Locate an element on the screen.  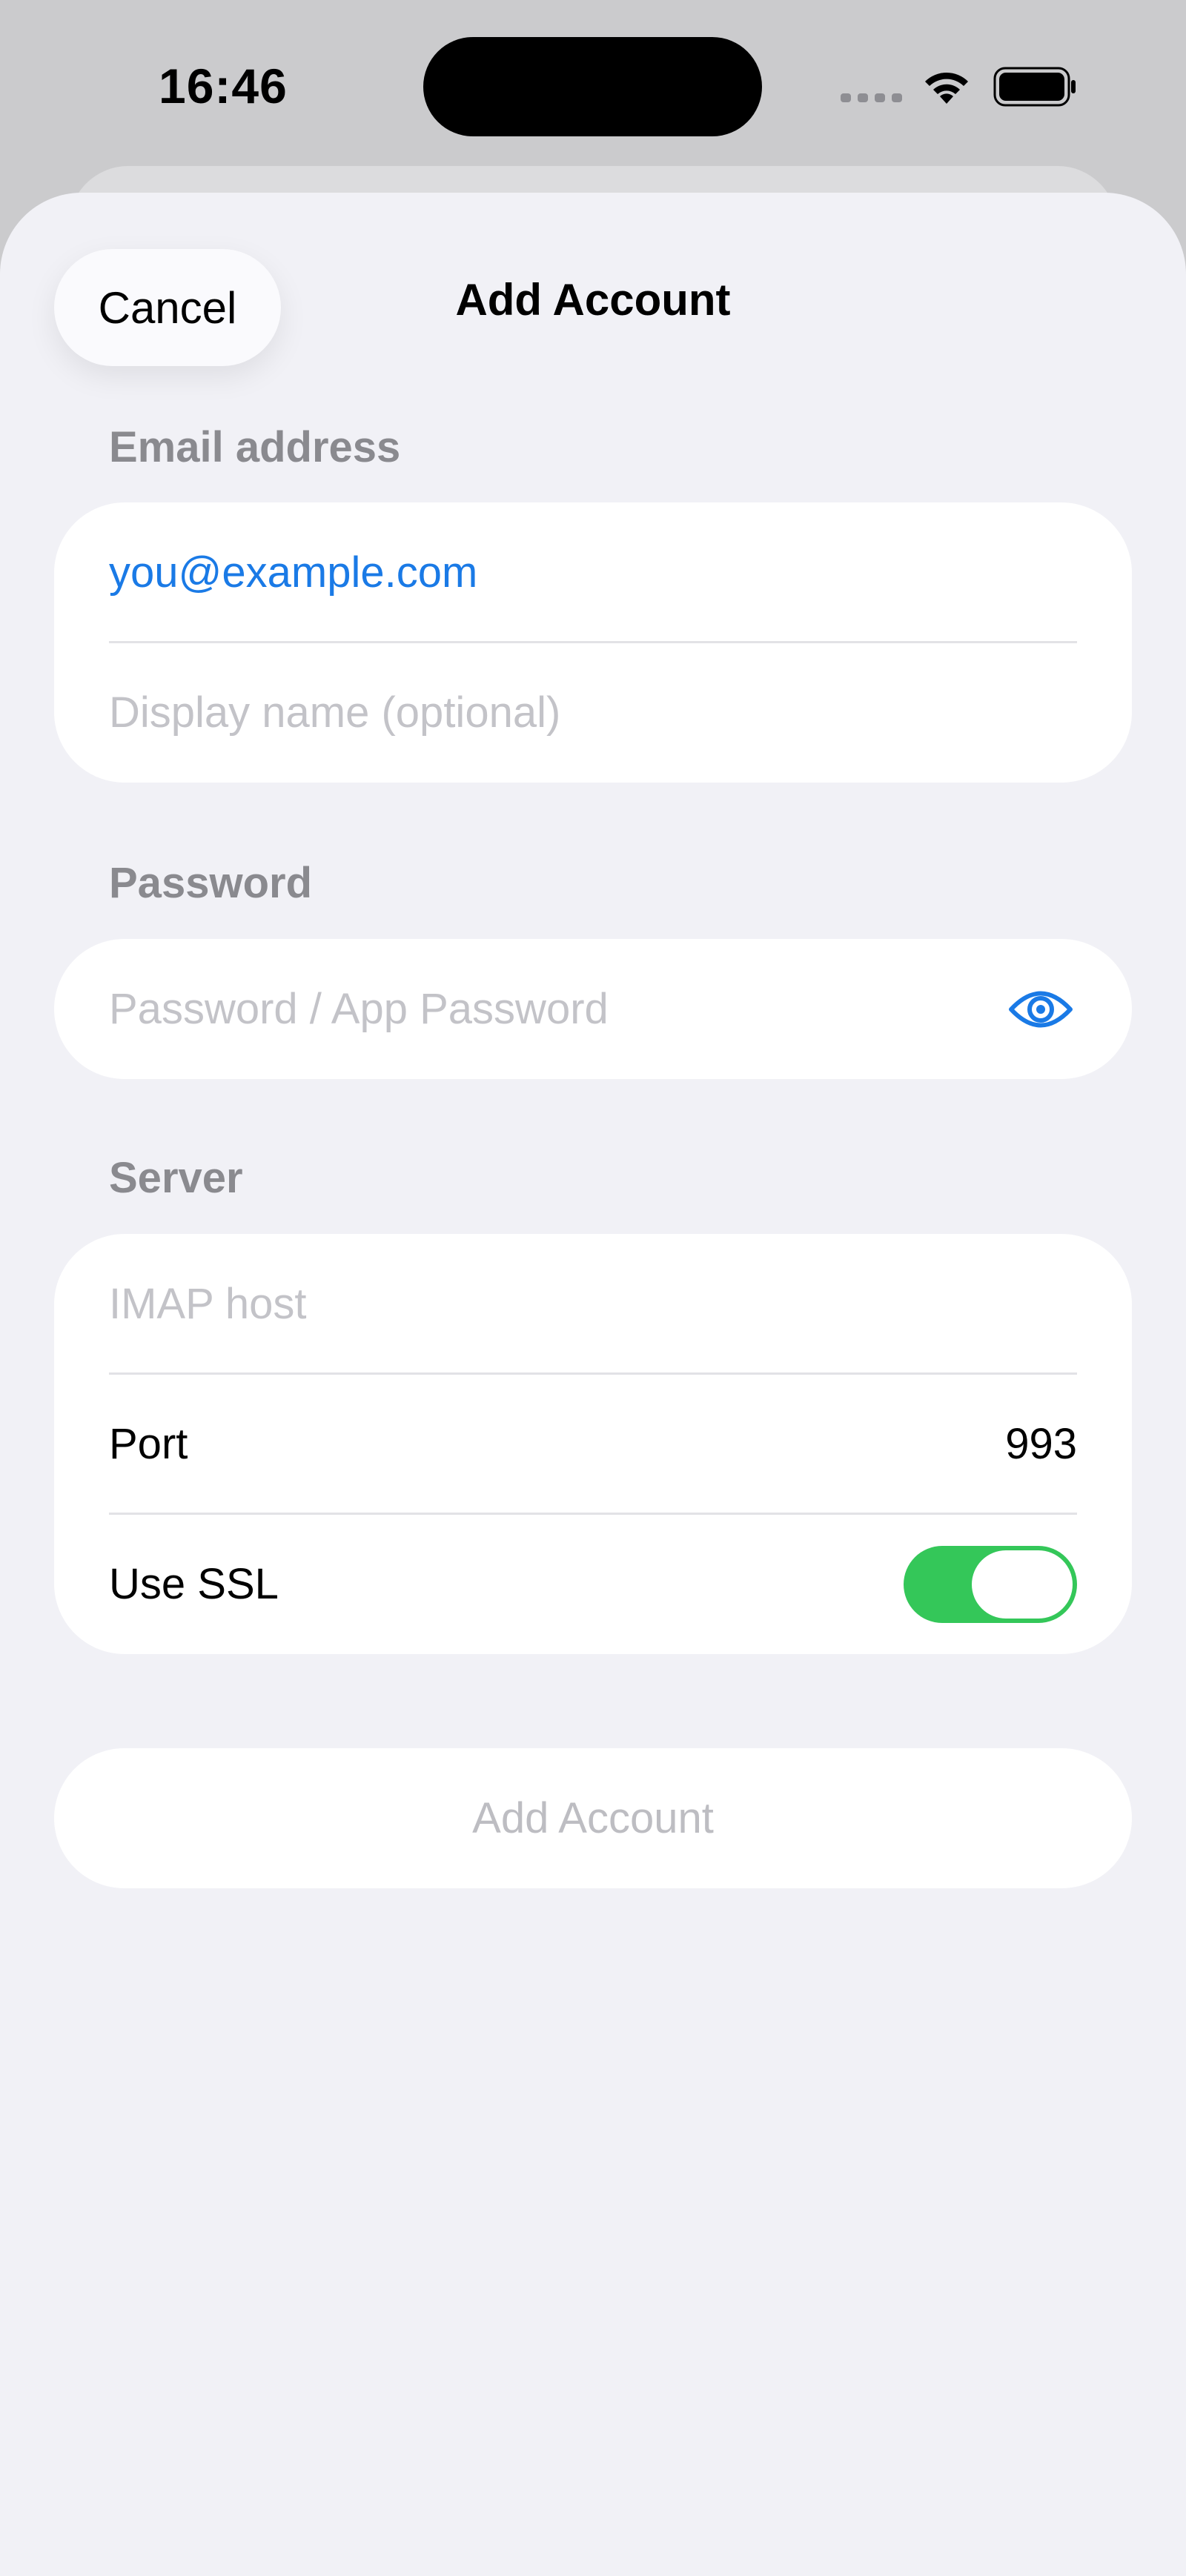
status-bar: 16:46 is located at coordinates (593, 85).